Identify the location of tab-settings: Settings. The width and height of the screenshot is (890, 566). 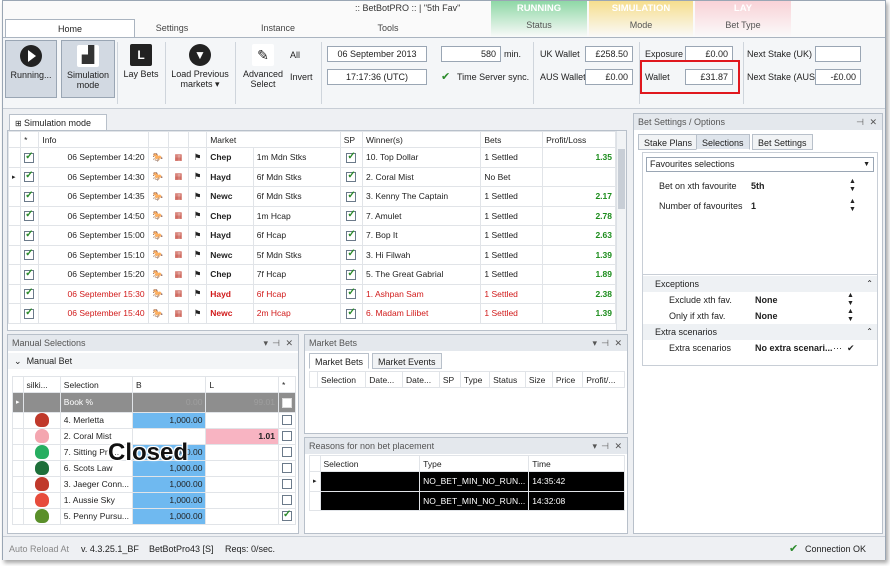
(172, 28).